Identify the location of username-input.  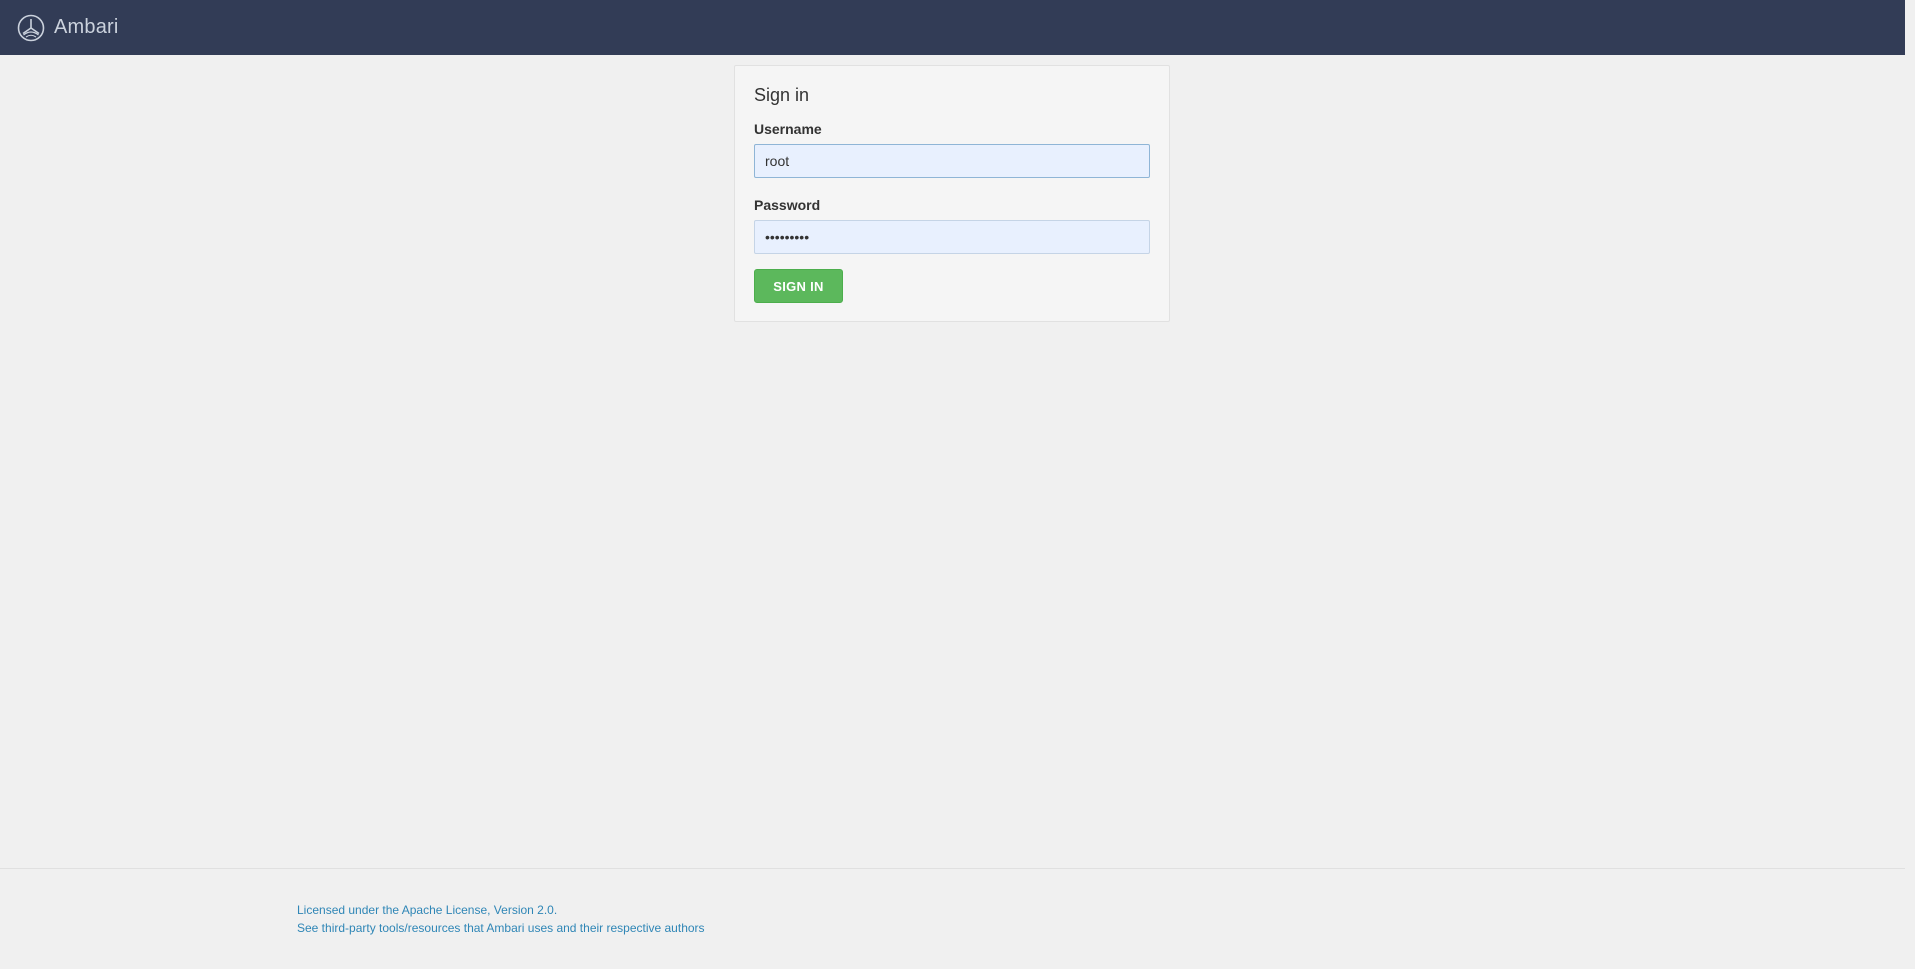
(952, 161).